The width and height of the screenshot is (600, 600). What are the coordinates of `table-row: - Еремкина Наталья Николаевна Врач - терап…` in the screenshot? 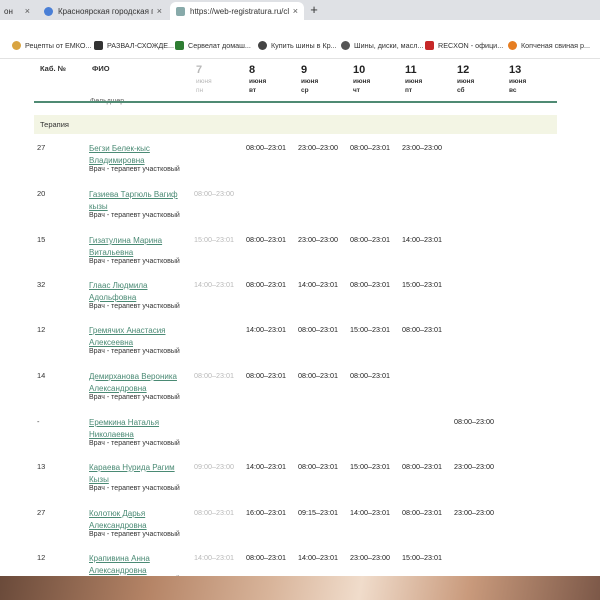 It's located at (300, 437).